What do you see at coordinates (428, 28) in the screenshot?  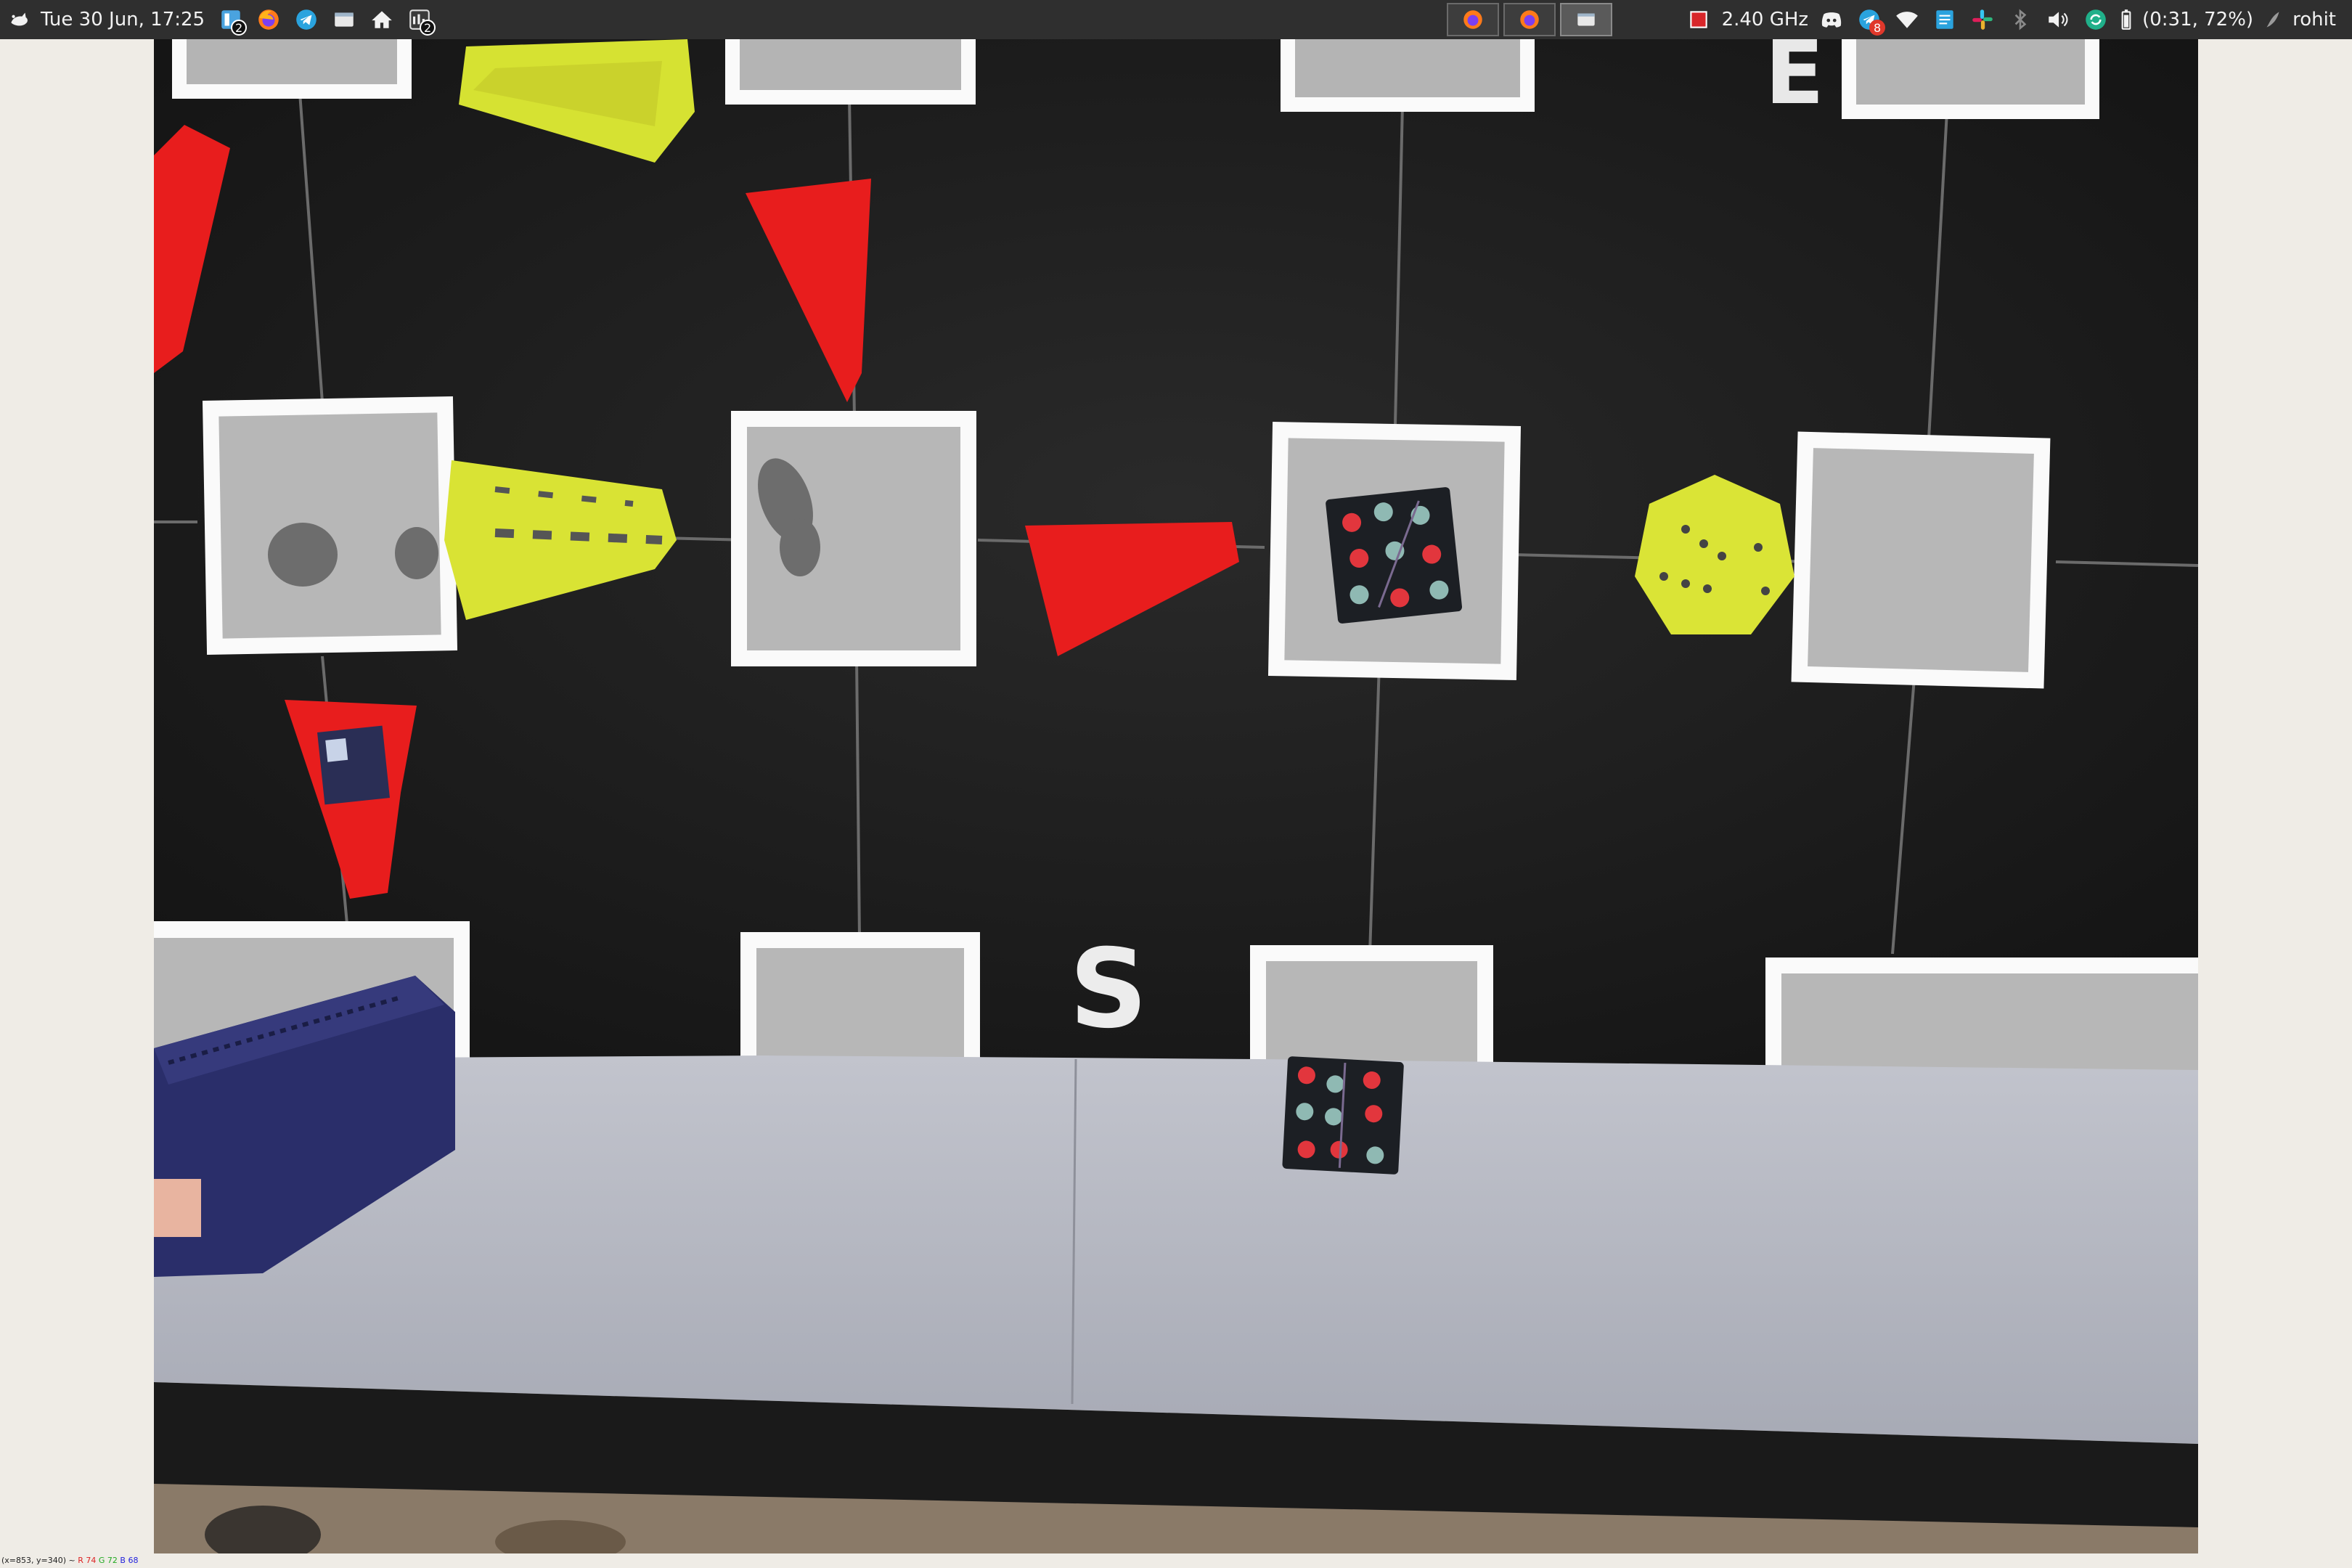 I see `multiload-badge: 2` at bounding box center [428, 28].